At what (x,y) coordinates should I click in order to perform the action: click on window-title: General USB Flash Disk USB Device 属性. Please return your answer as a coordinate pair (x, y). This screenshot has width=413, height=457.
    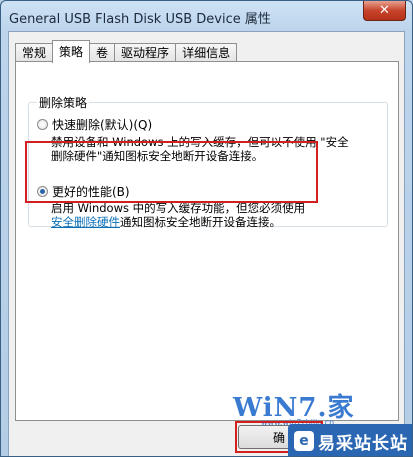
    Looking at the image, I should click on (140, 19).